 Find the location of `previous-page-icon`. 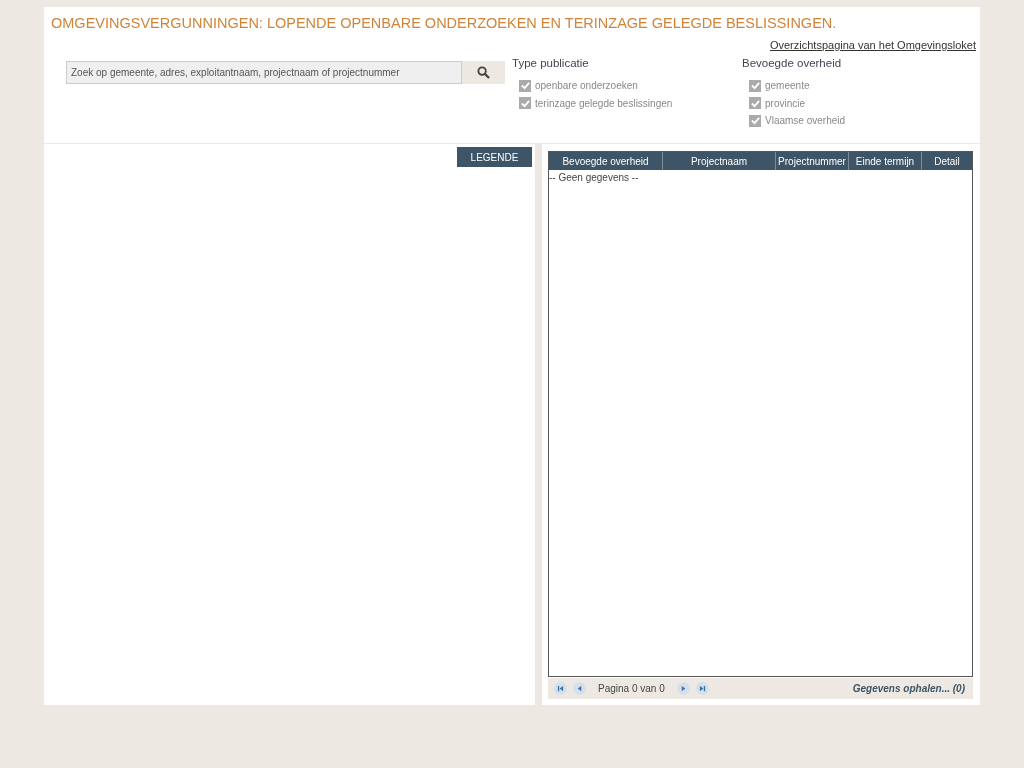

previous-page-icon is located at coordinates (579, 688).